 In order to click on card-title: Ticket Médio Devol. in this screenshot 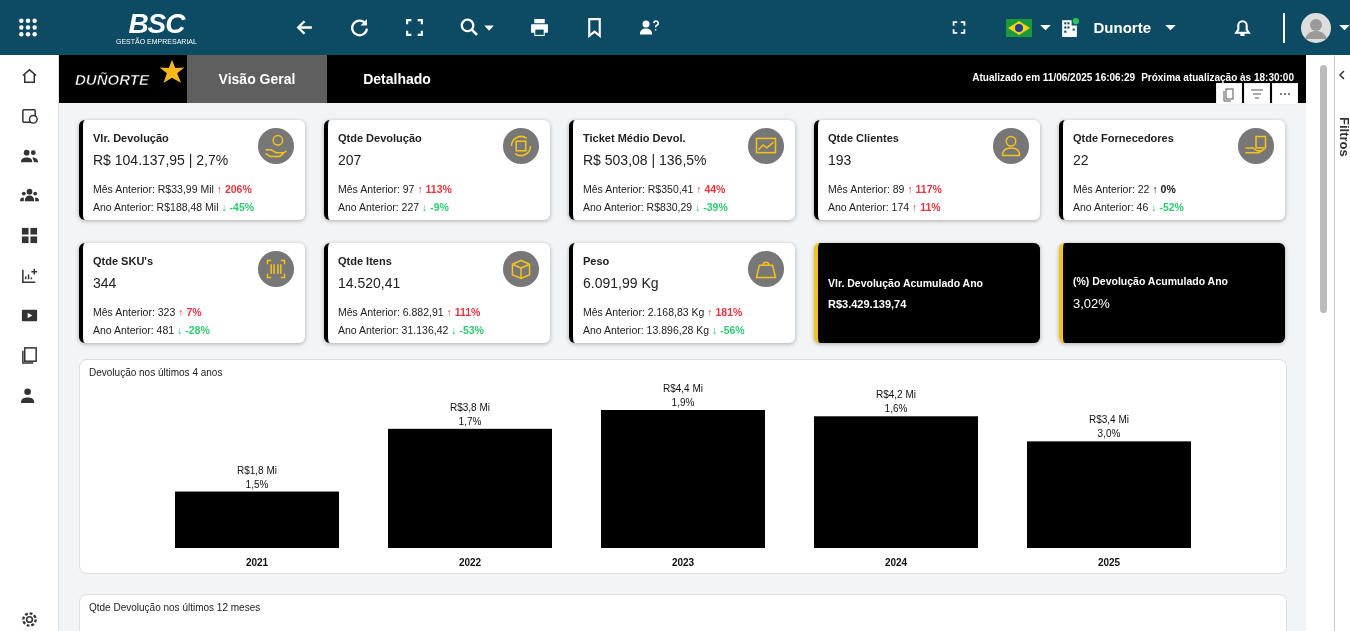, I will do `click(635, 138)`.